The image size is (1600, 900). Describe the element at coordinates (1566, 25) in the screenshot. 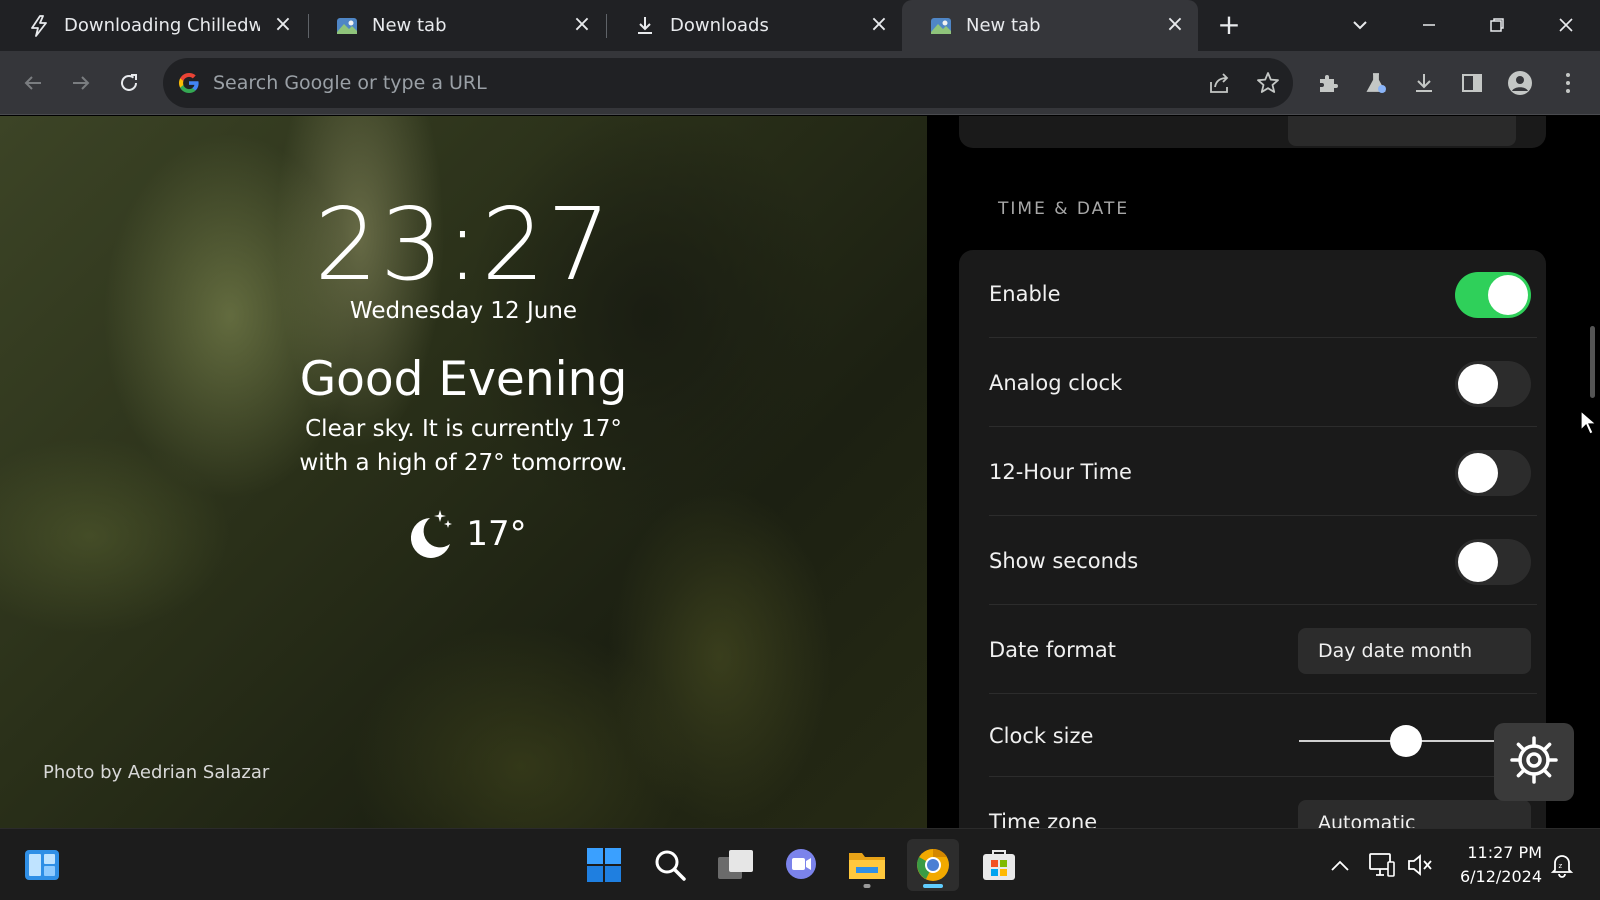

I see `window-close-icon` at that location.